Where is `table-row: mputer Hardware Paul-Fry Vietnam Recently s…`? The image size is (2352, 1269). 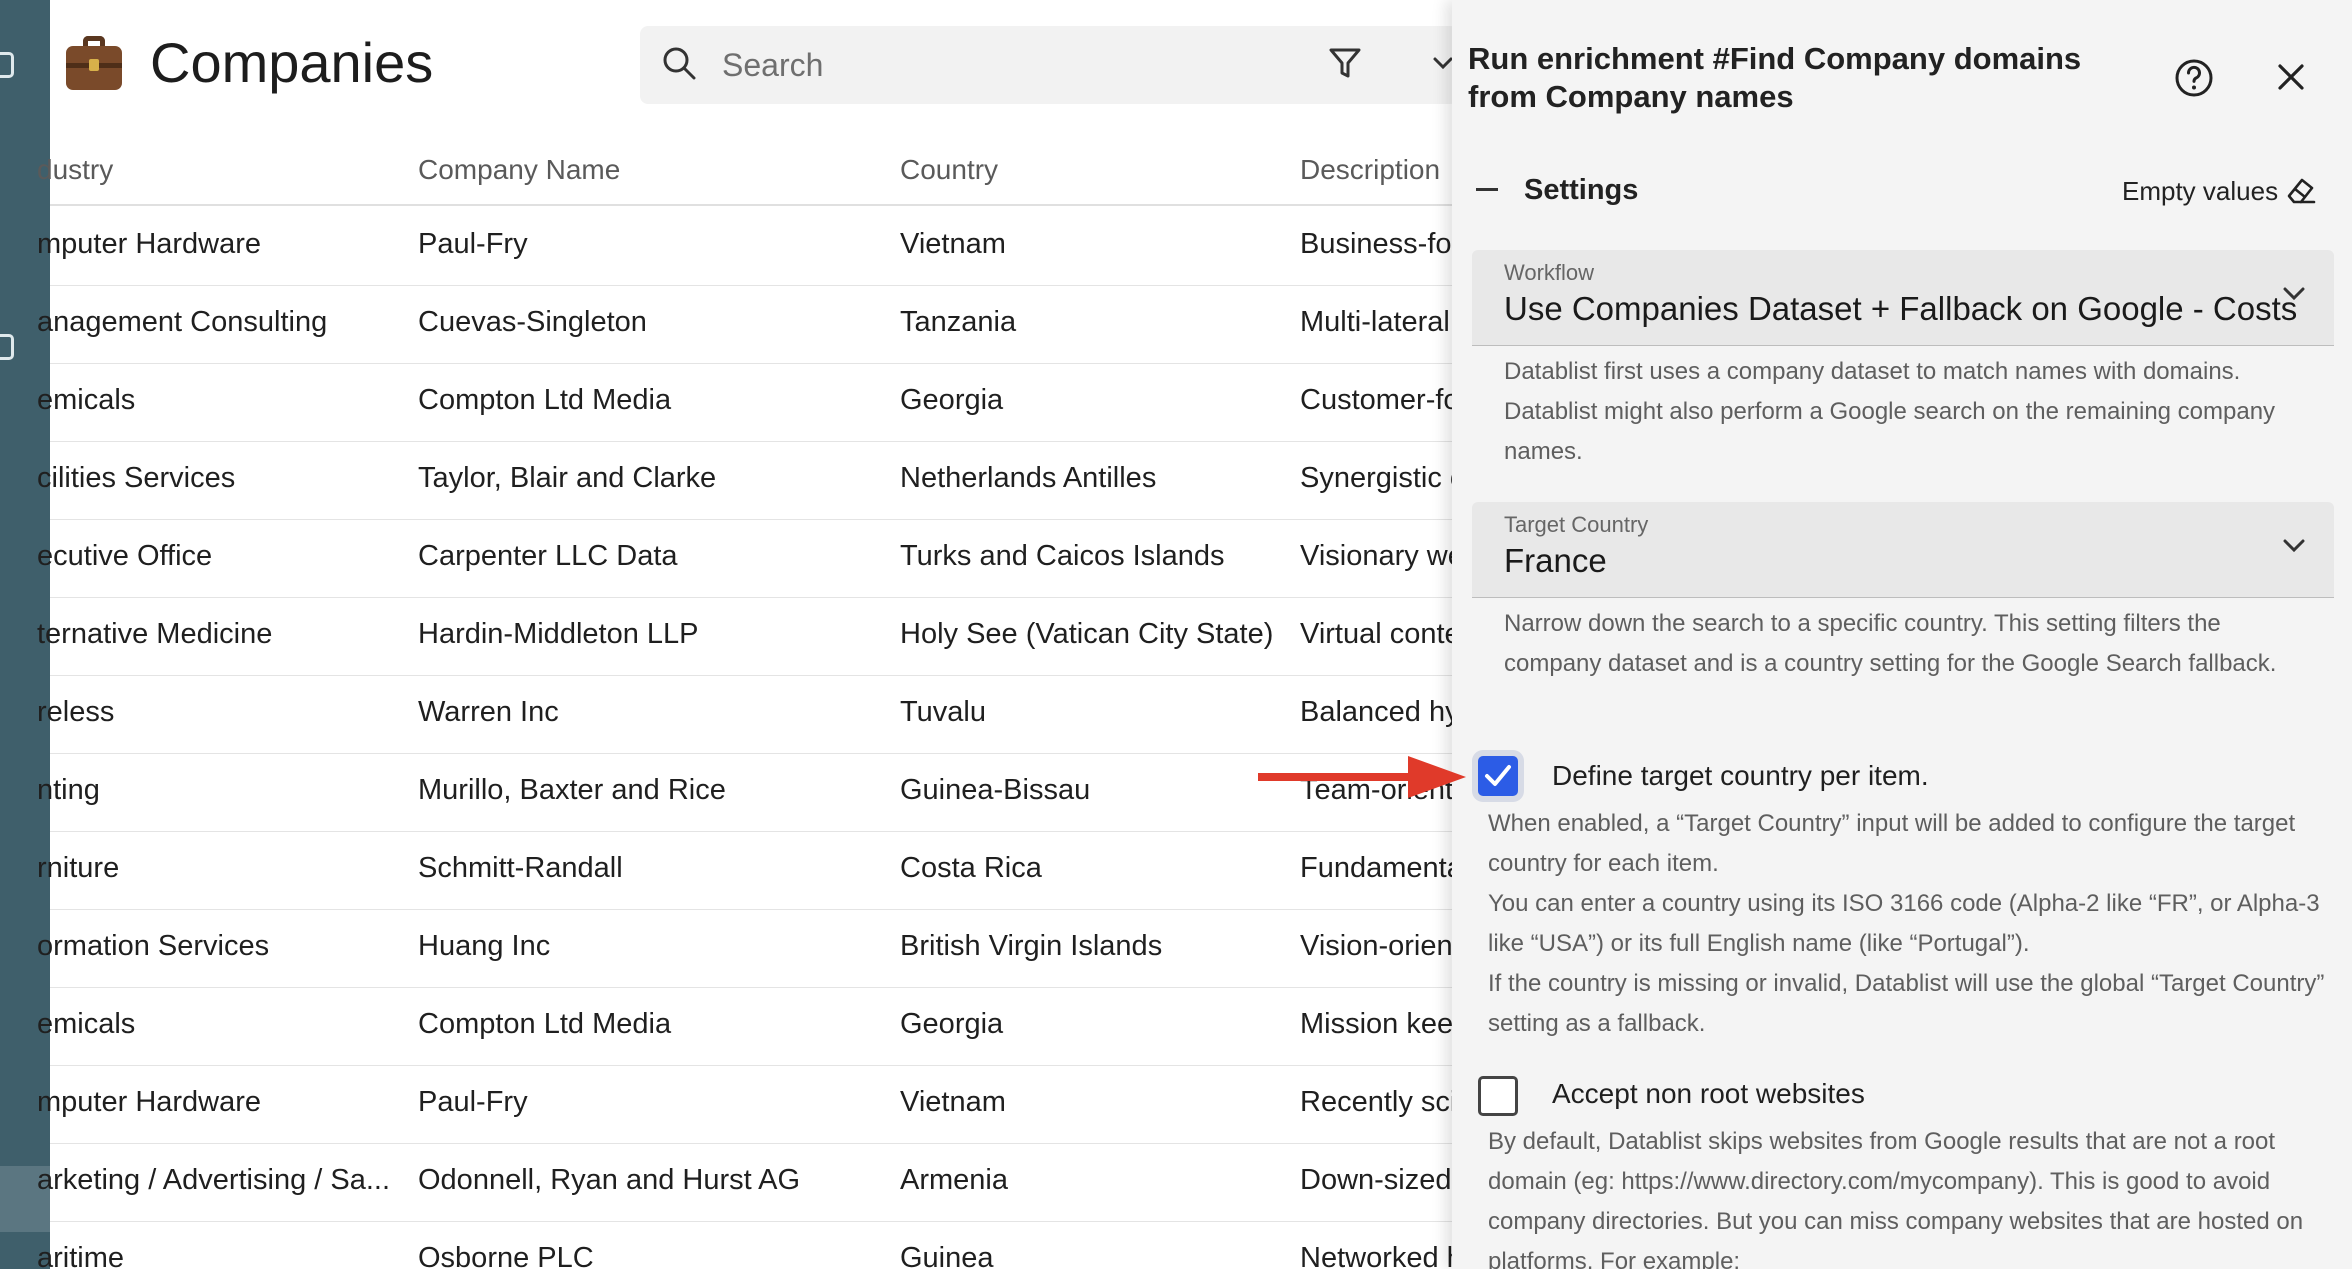
table-row: mputer Hardware Paul-Fry Vietnam Recently s… is located at coordinates (754, 1105).